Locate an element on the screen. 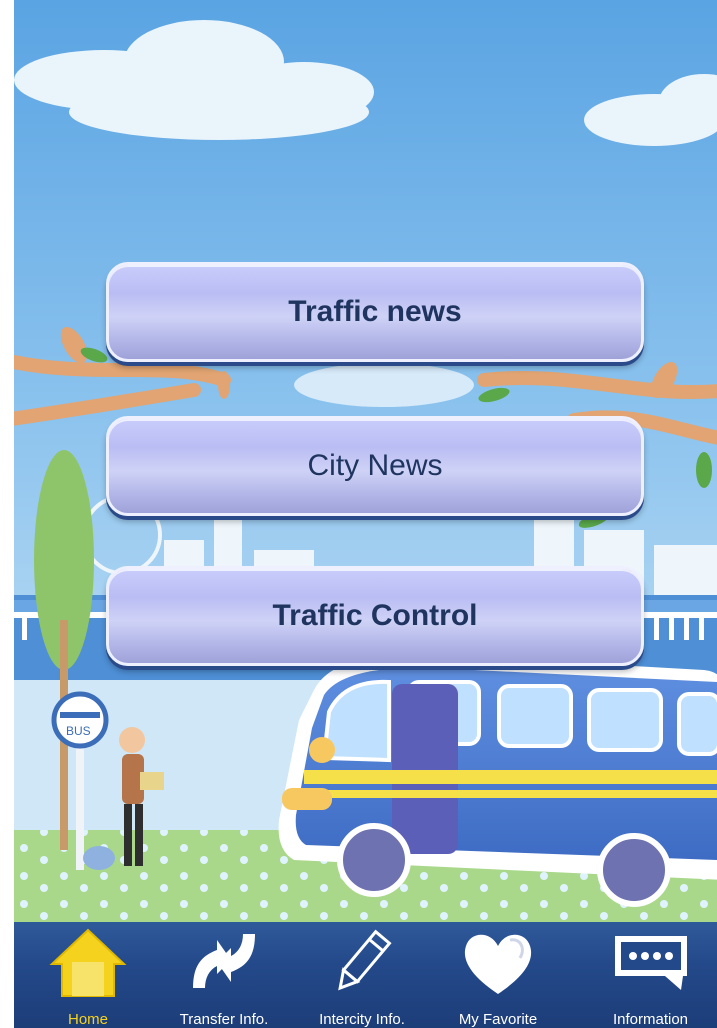 The width and height of the screenshot is (717, 1028). tab-information: Information is located at coordinates (650, 975).